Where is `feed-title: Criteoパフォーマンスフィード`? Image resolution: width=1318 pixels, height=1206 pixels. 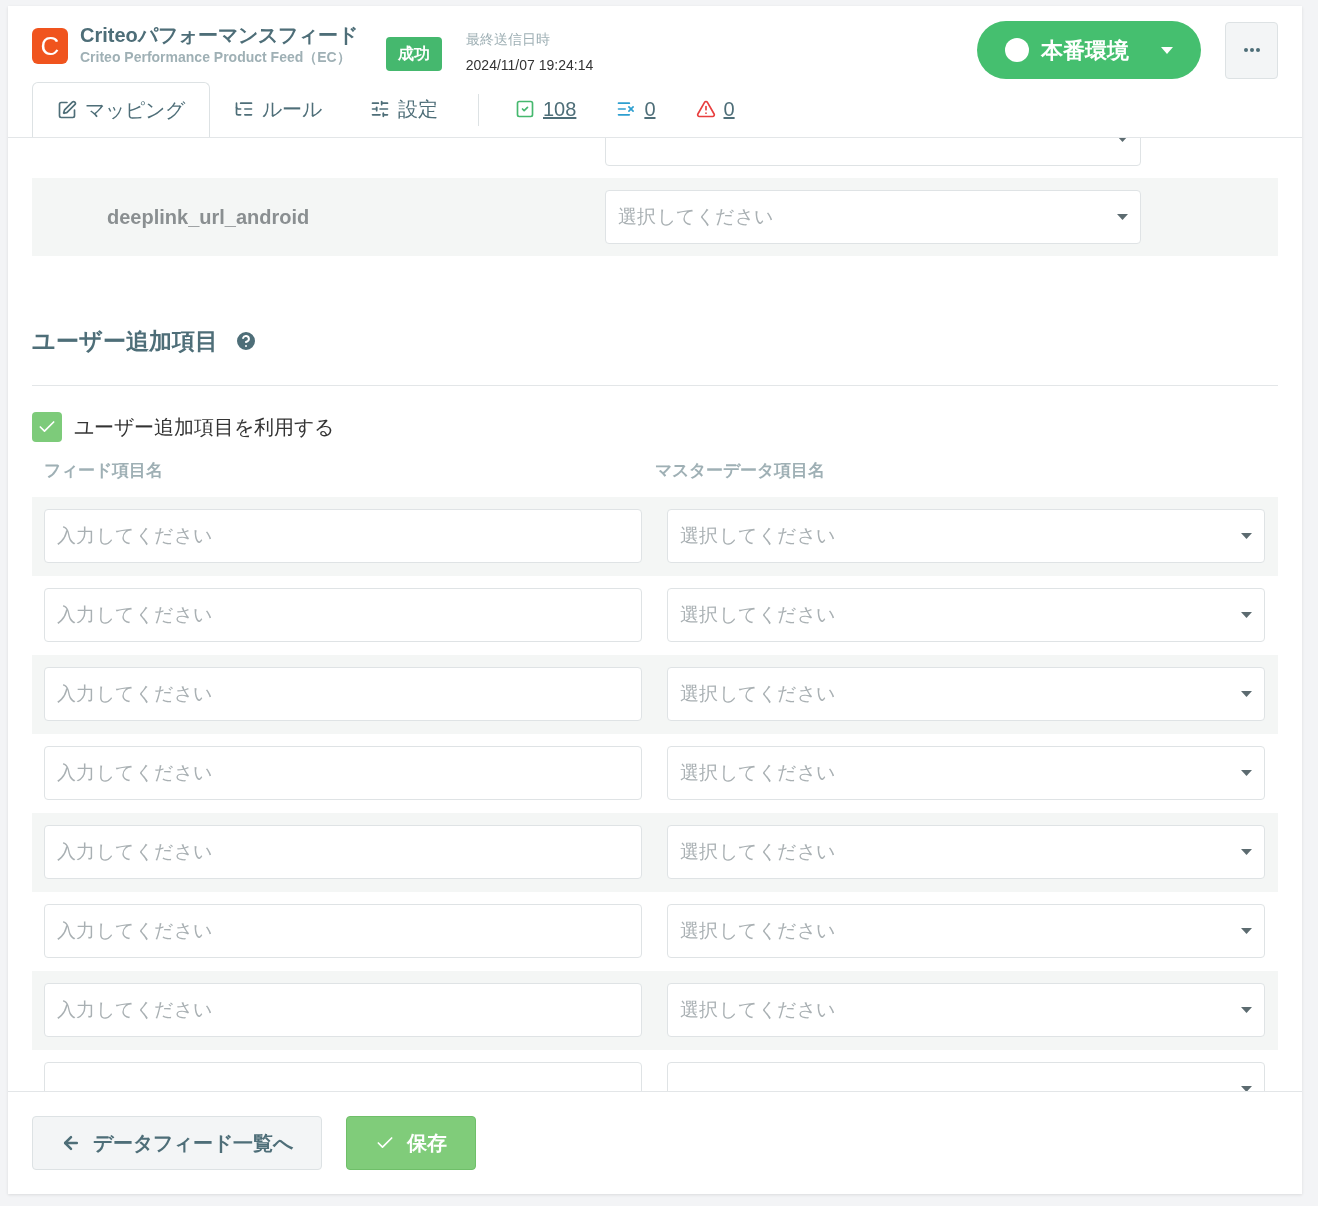 feed-title: Criteoパフォーマンスフィード is located at coordinates (219, 35).